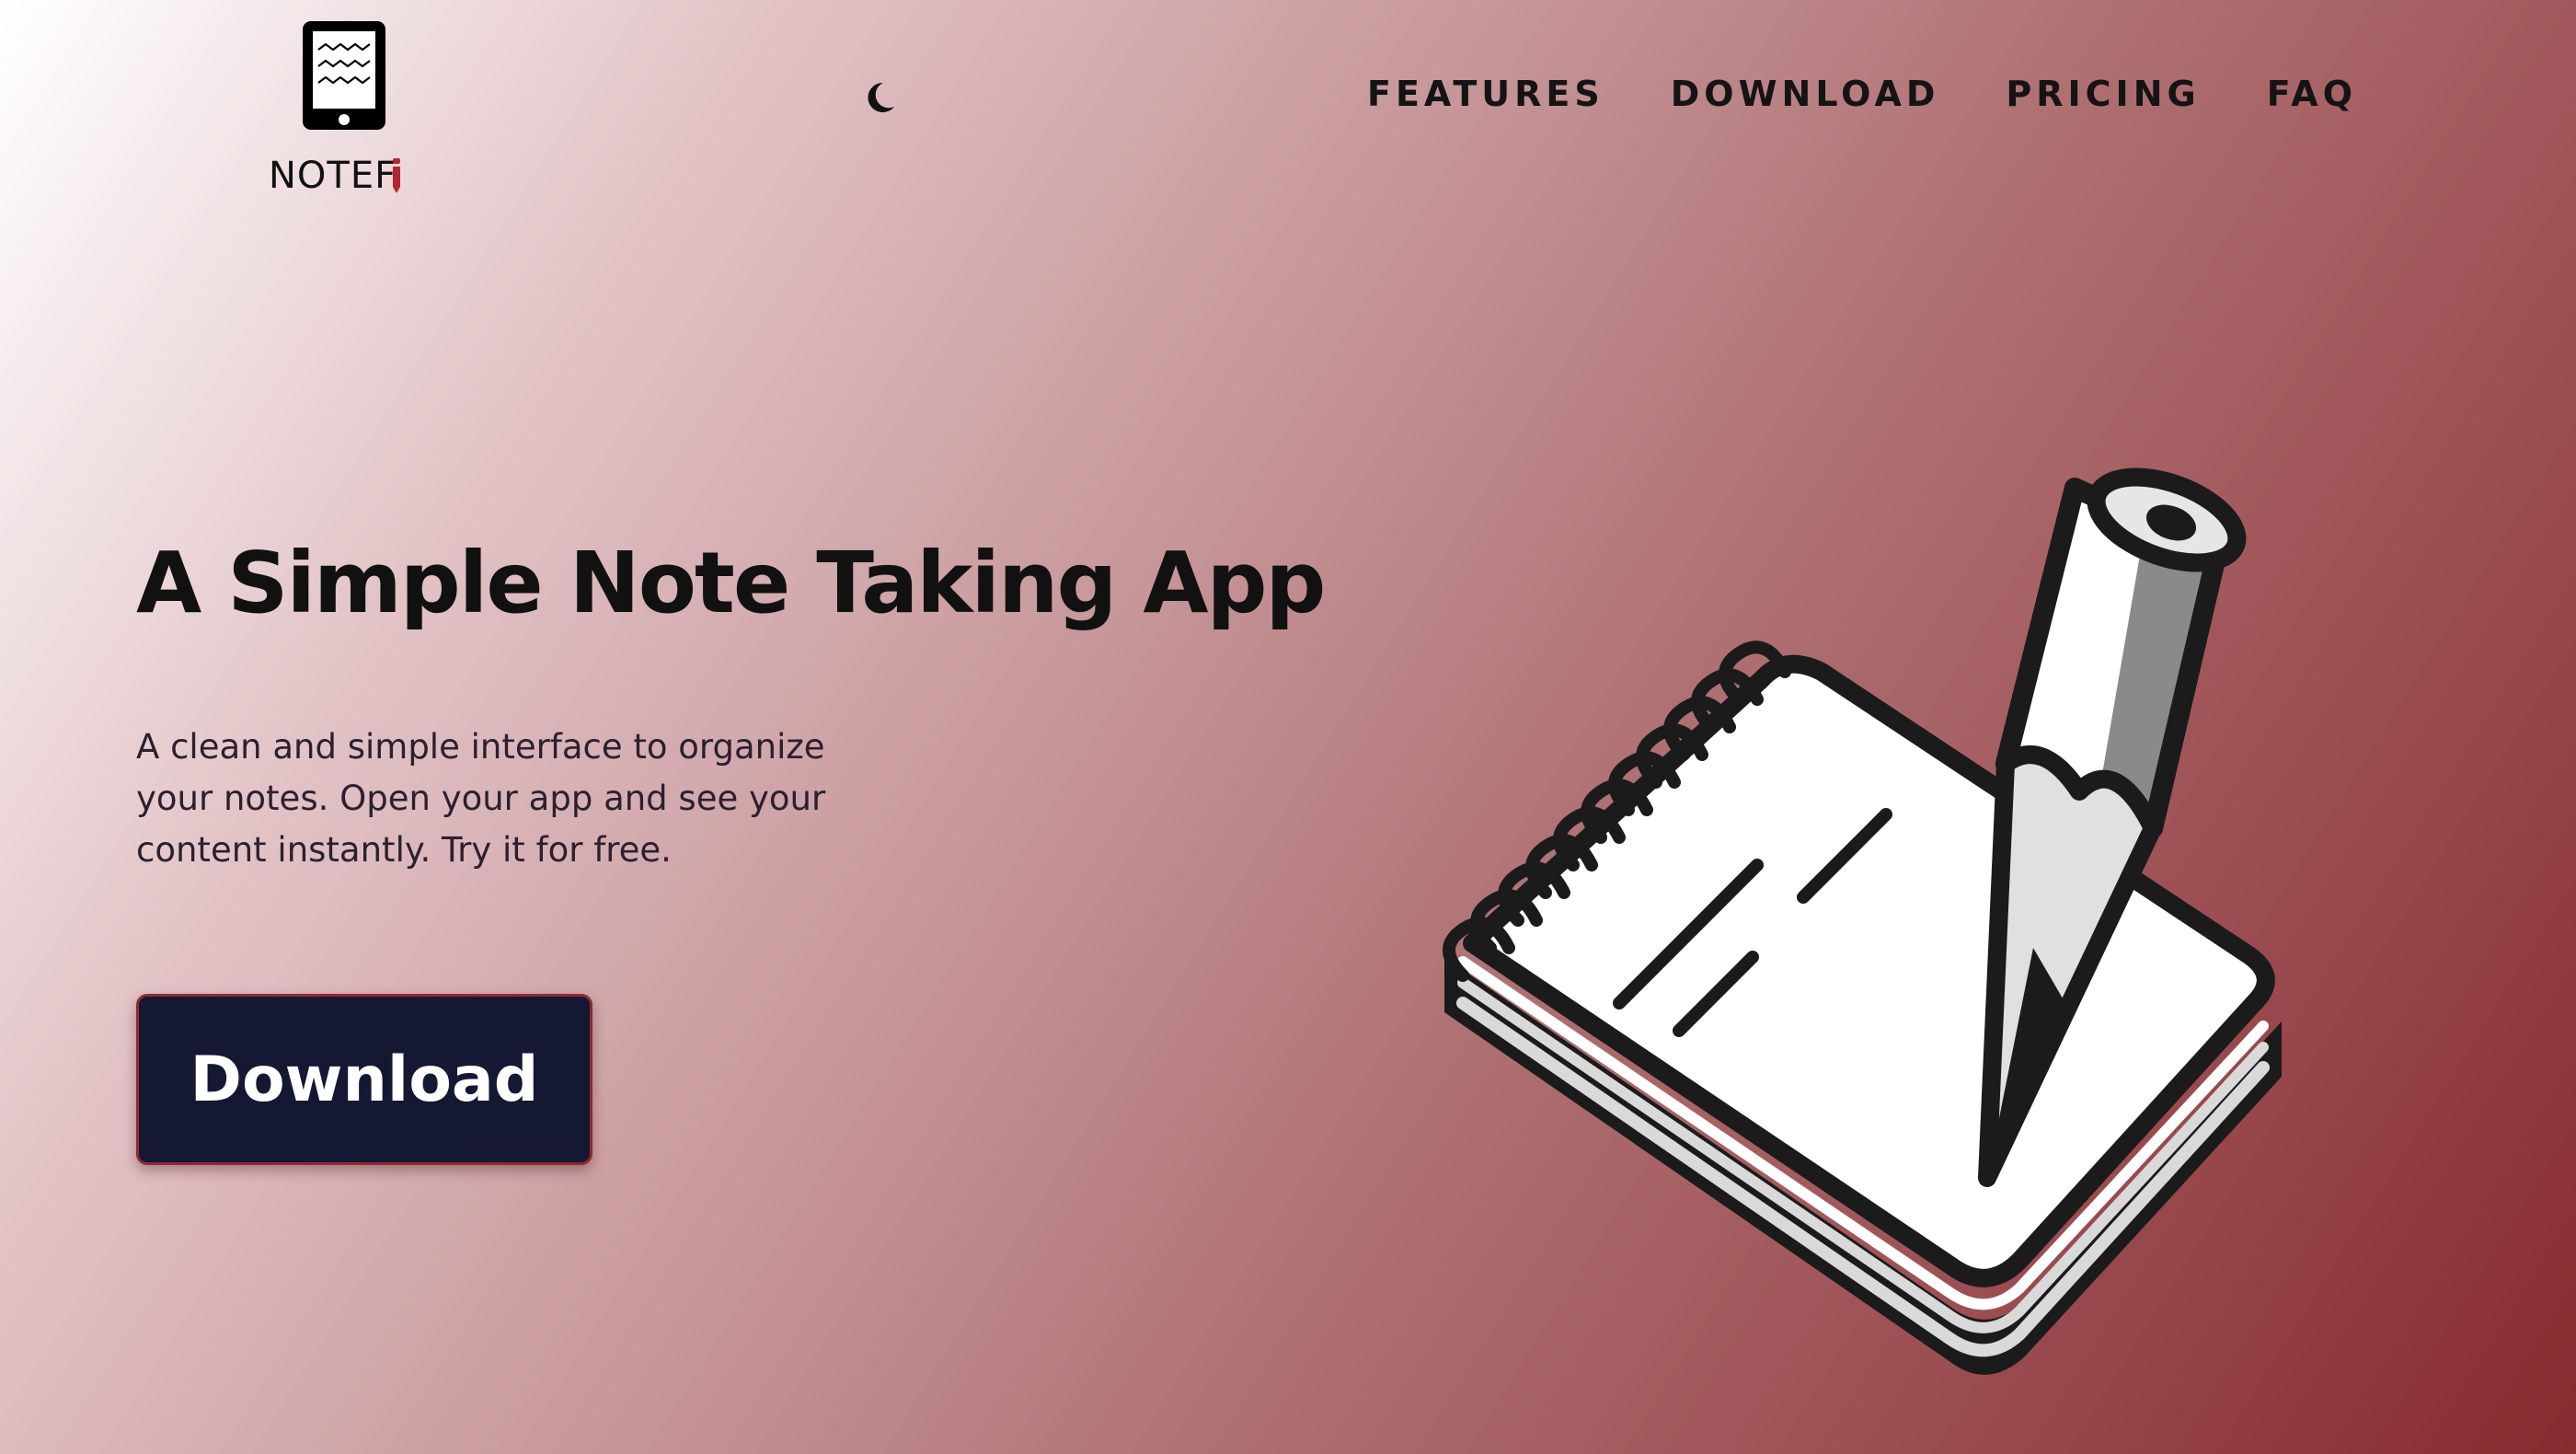 The image size is (2576, 1454). What do you see at coordinates (333, 176) in the screenshot?
I see `brand-name: NOTEF` at bounding box center [333, 176].